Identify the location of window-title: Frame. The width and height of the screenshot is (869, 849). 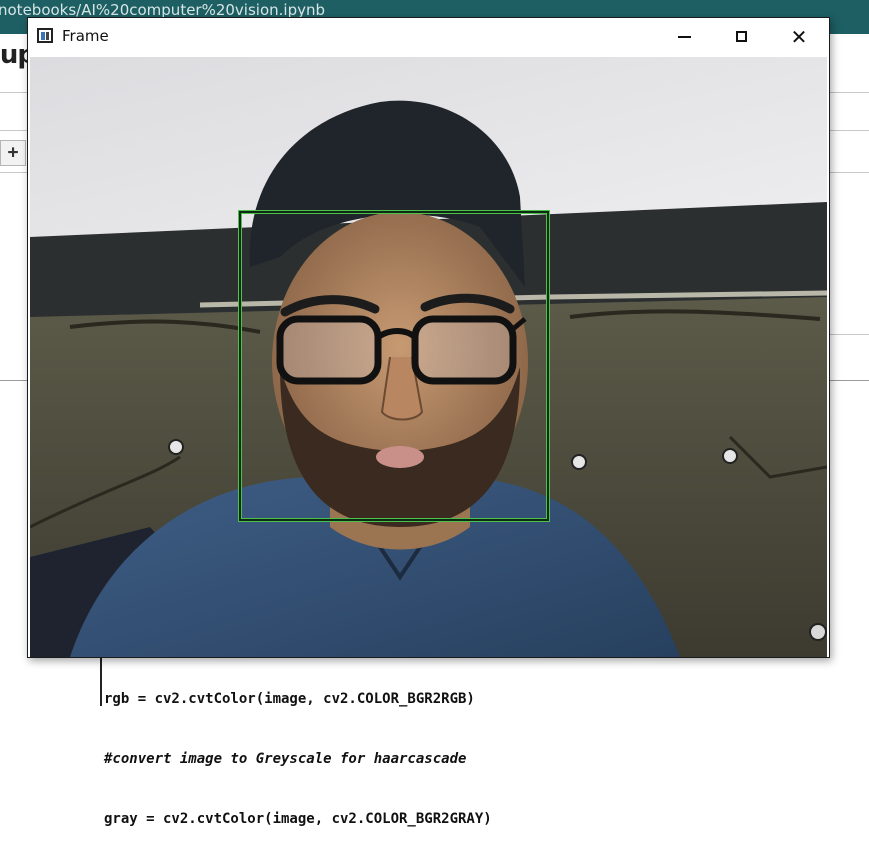
(85, 36).